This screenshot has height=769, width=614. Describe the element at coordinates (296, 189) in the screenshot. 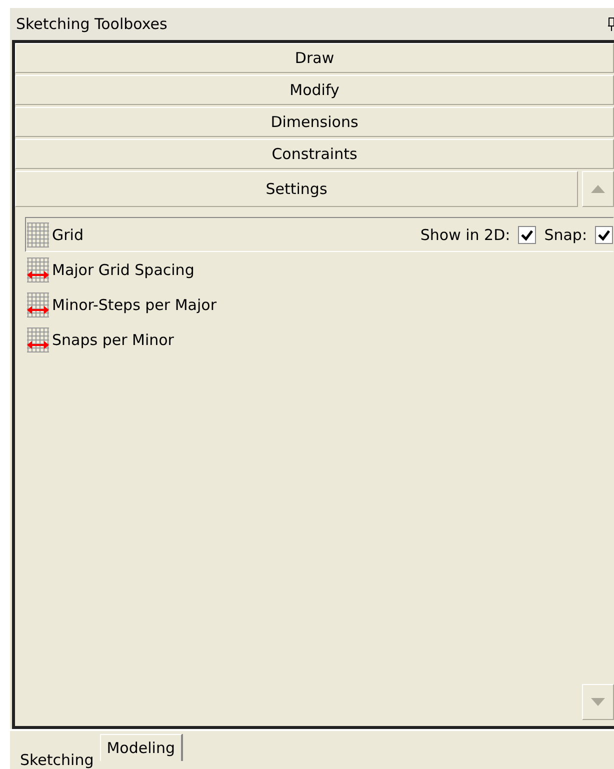

I see `section-header: Settings` at that location.